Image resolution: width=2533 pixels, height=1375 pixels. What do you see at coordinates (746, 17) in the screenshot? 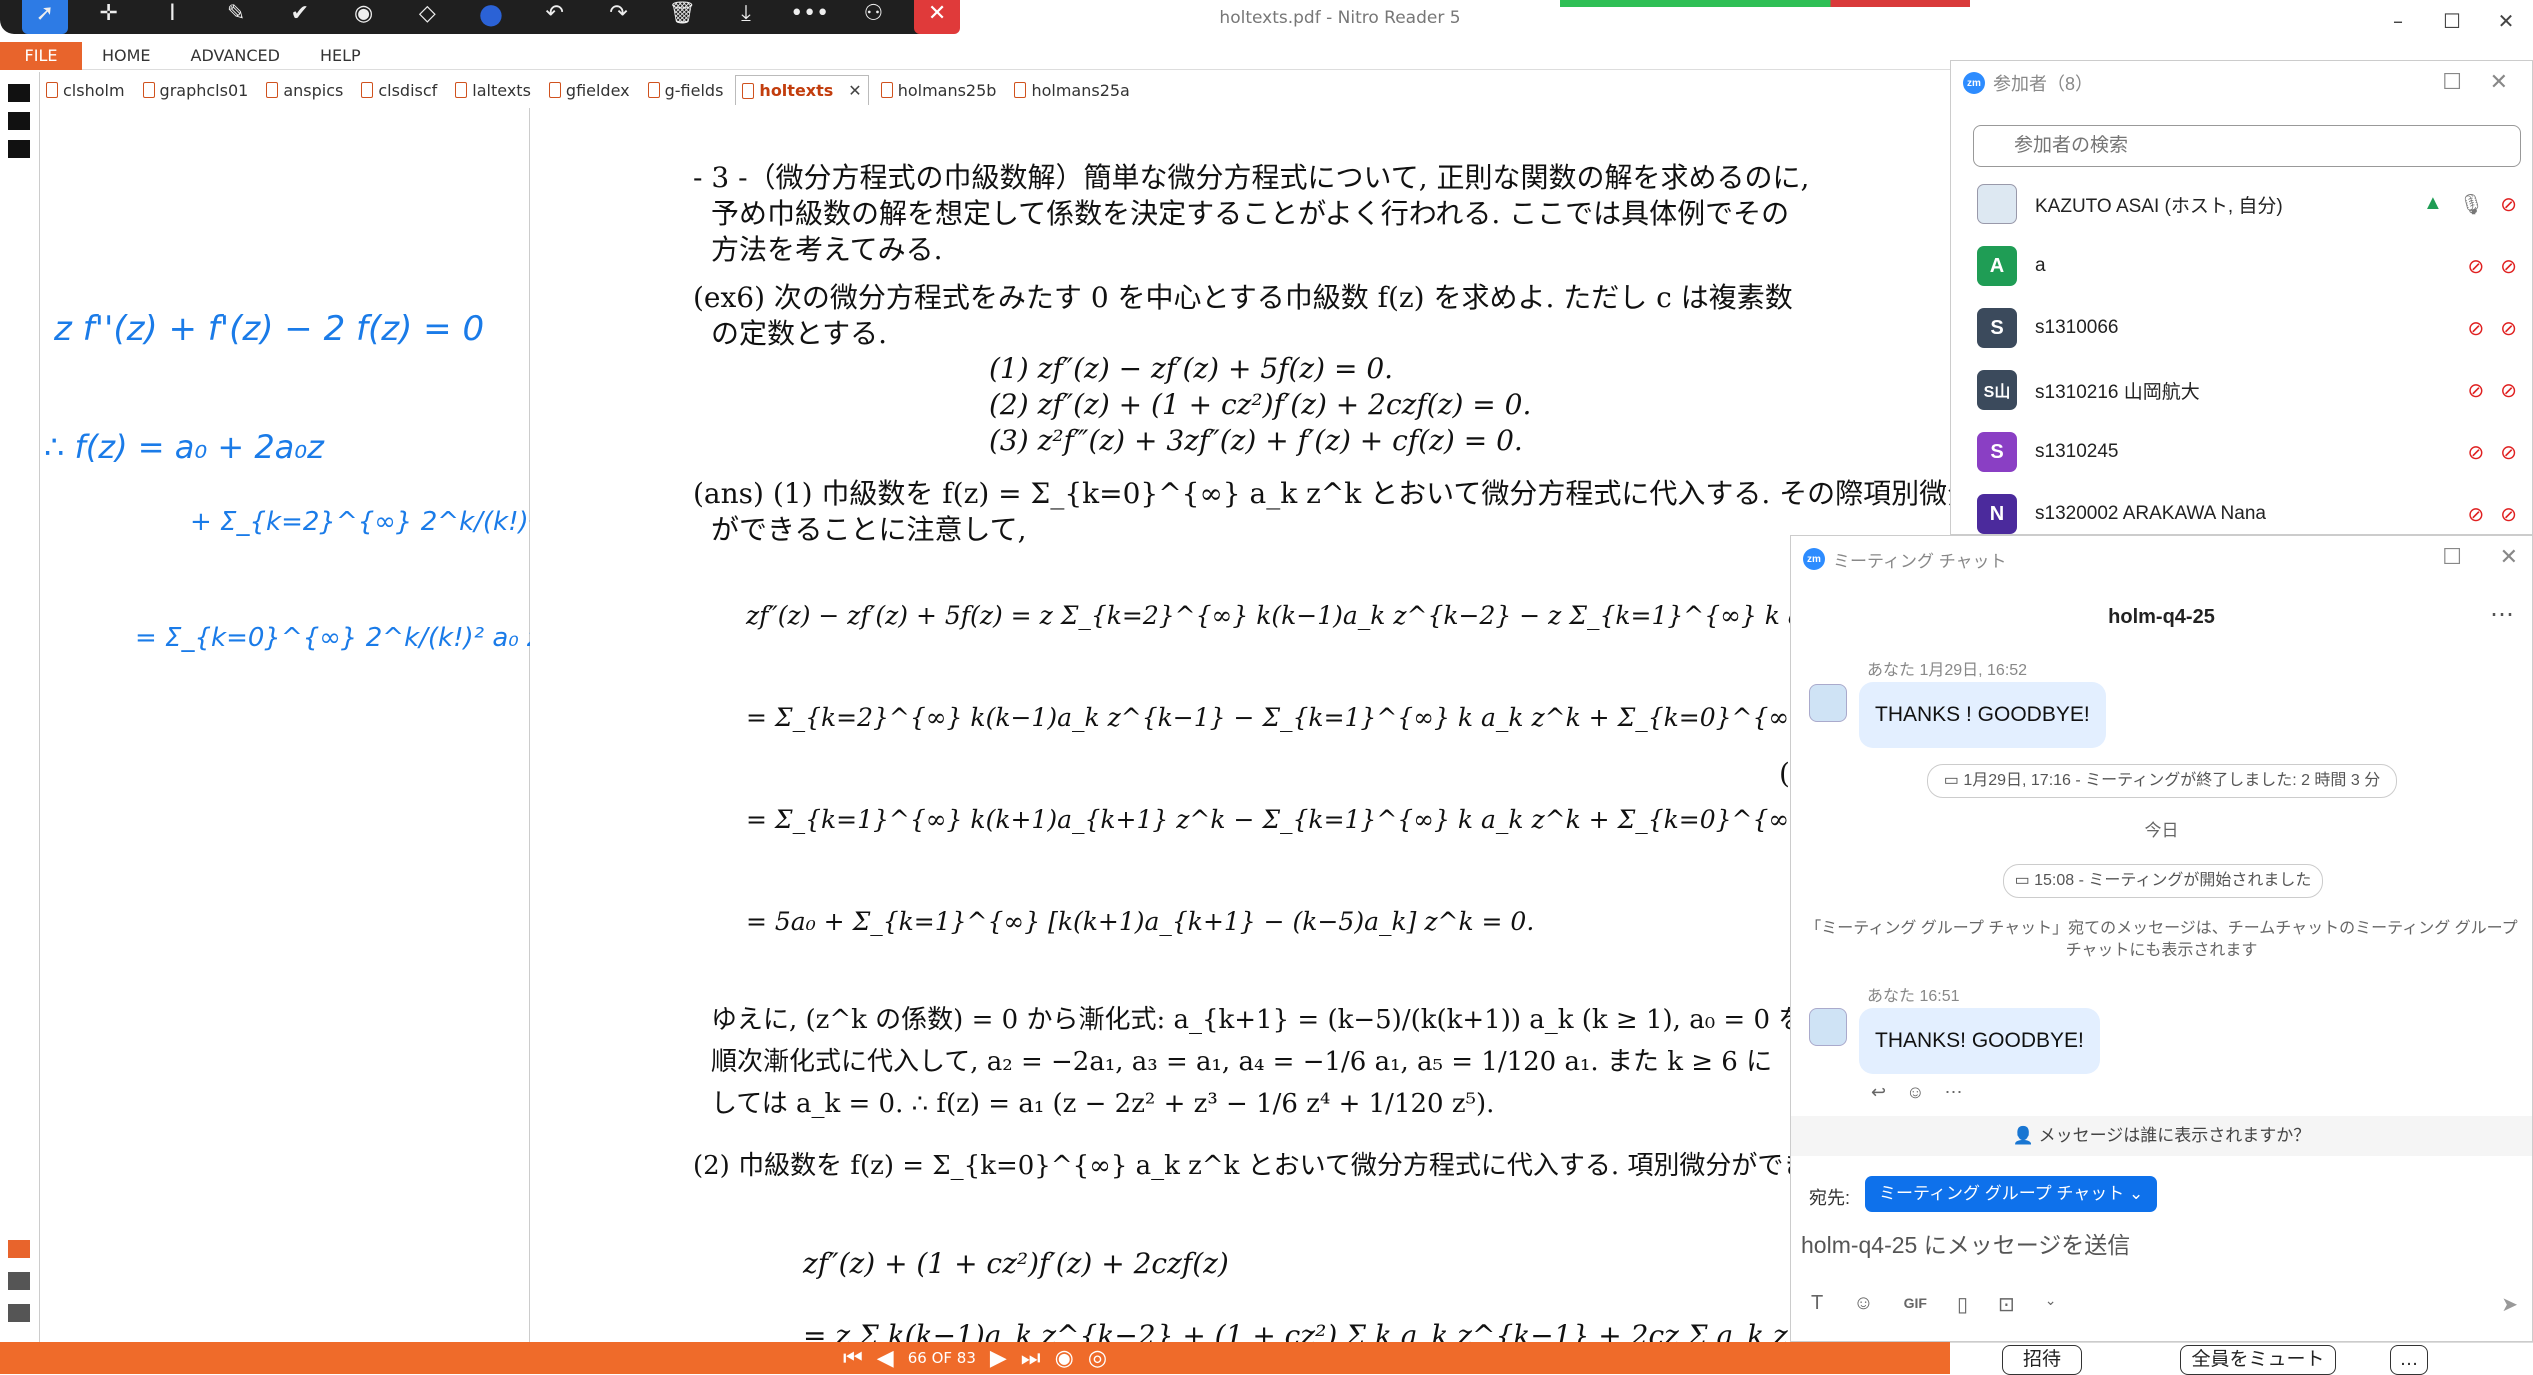
I see `save-icon: ⤓` at bounding box center [746, 17].